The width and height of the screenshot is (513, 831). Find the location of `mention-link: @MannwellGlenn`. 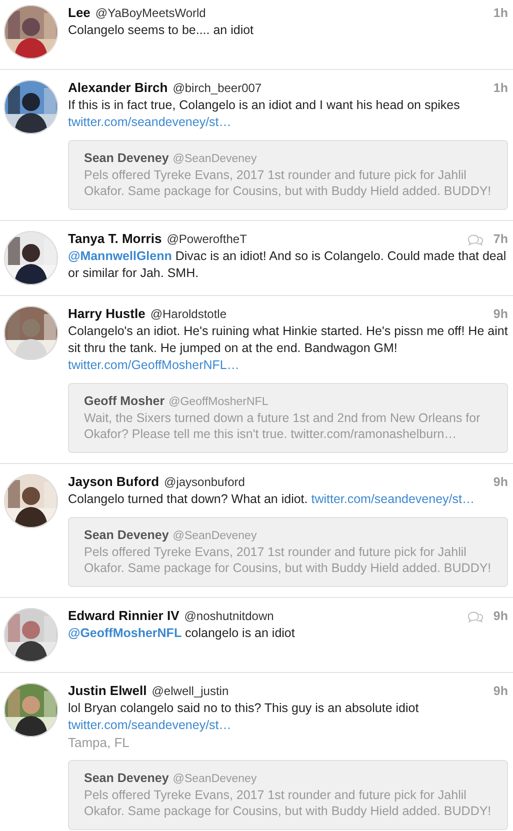

mention-link: @MannwellGlenn is located at coordinates (120, 256).